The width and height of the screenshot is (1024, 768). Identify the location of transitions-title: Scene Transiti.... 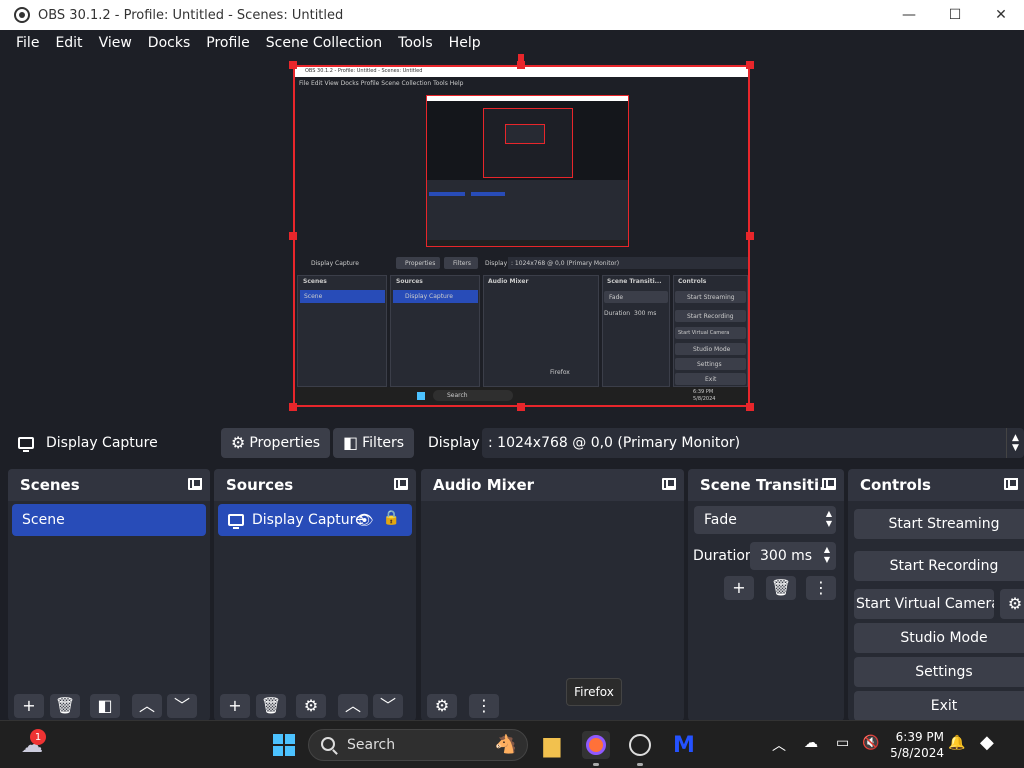
(768, 485).